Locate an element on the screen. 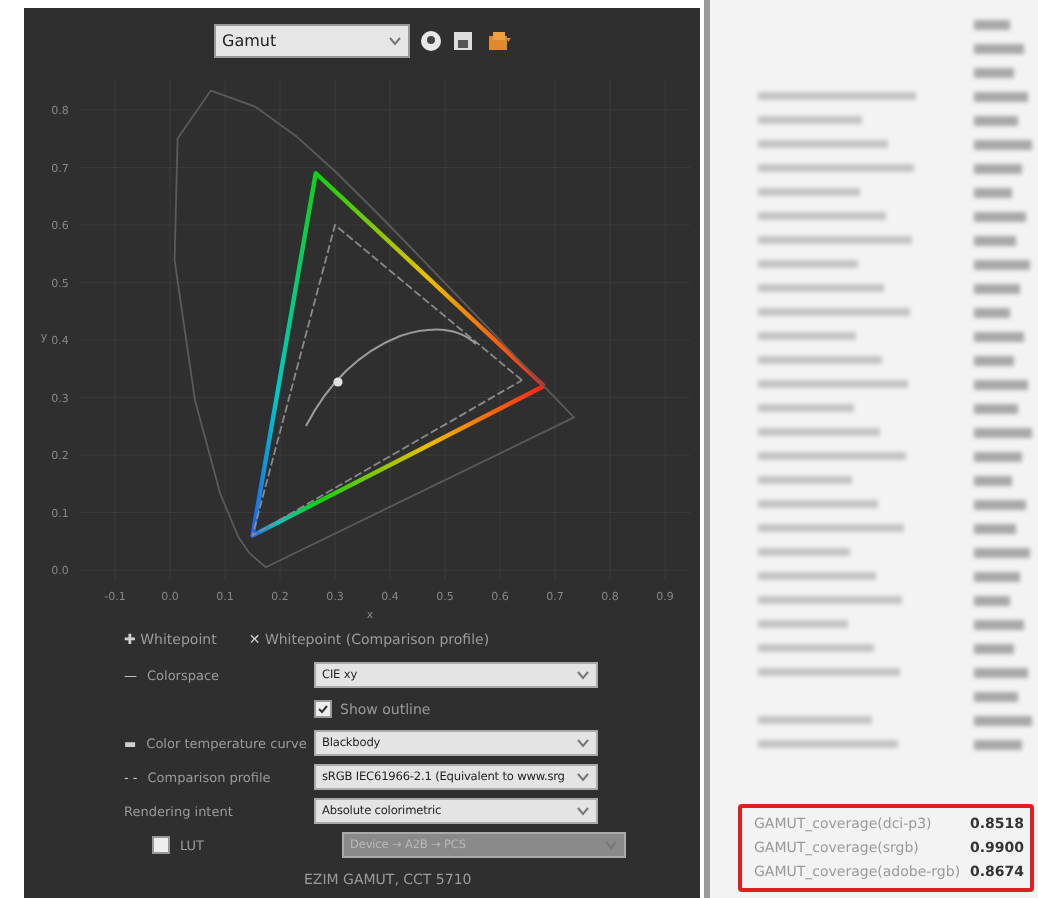 Image resolution: width=1038 pixels, height=898 pixels. view-select: Gamut is located at coordinates (312, 40).